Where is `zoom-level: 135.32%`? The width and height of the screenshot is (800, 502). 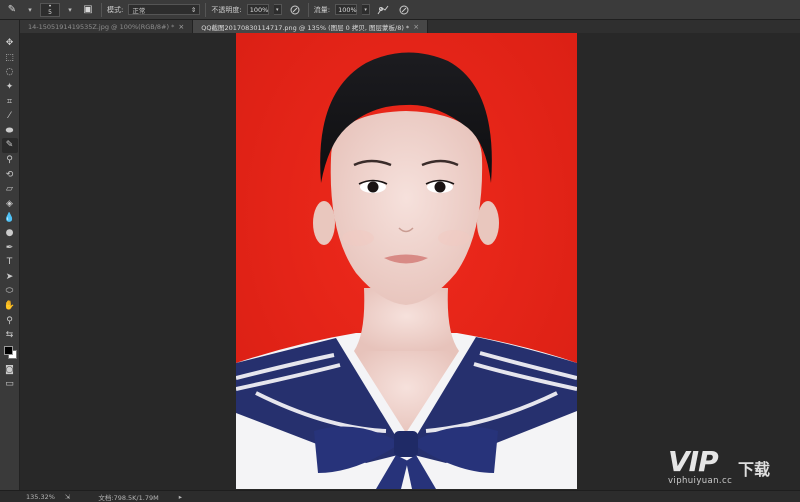 zoom-level: 135.32% is located at coordinates (40, 497).